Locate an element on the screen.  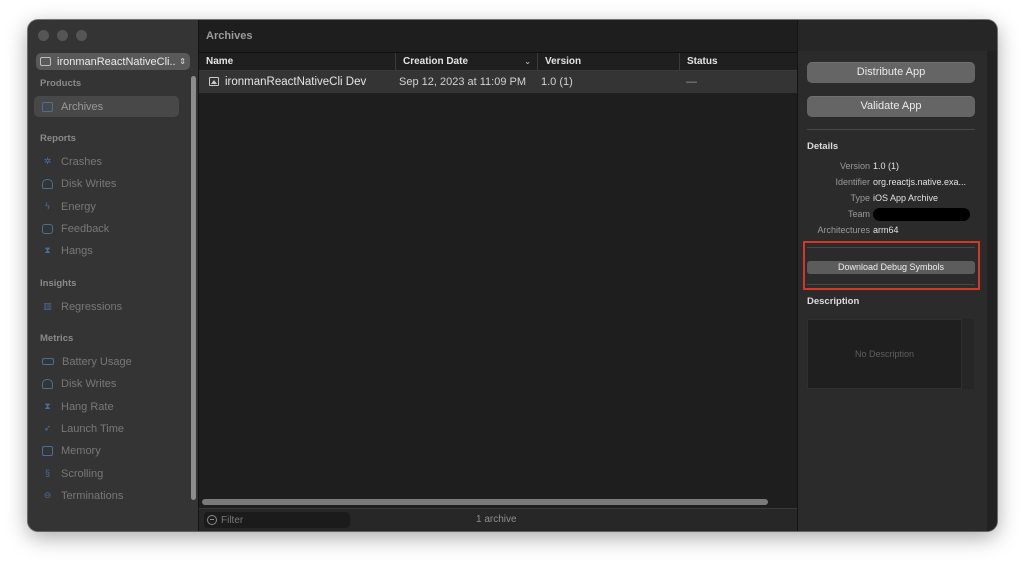
sidebar-item-launch-time: ➶ Launch Time is located at coordinates (106, 428).